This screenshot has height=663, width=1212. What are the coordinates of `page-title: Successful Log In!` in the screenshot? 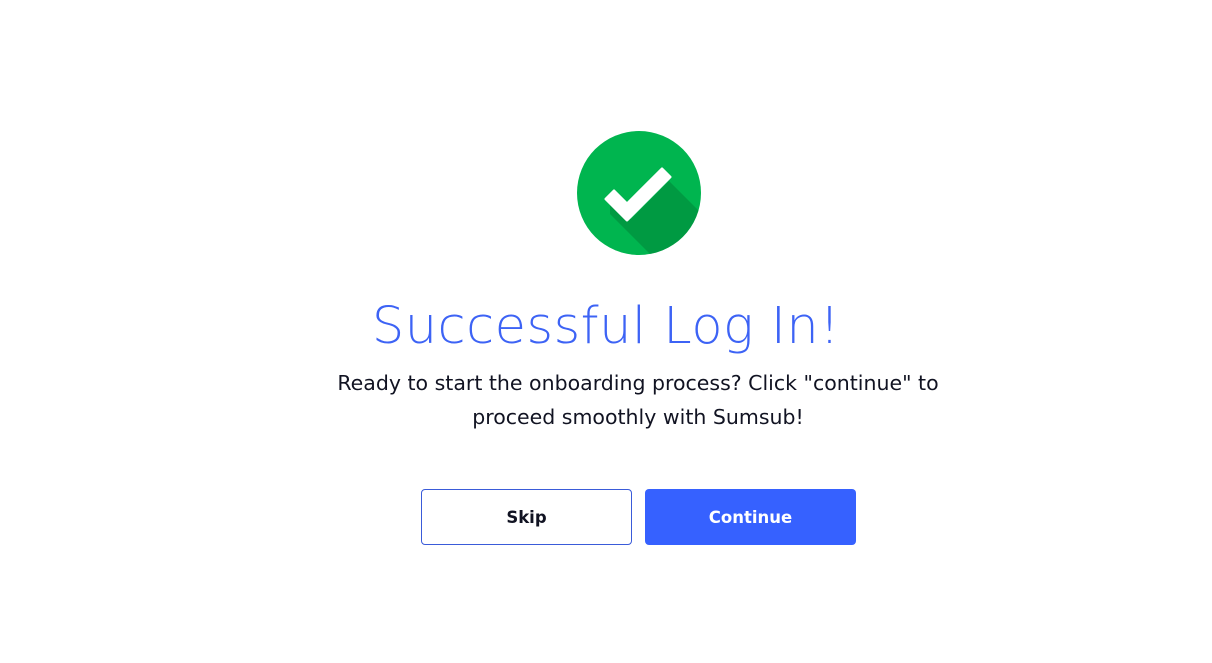 It's located at (606, 326).